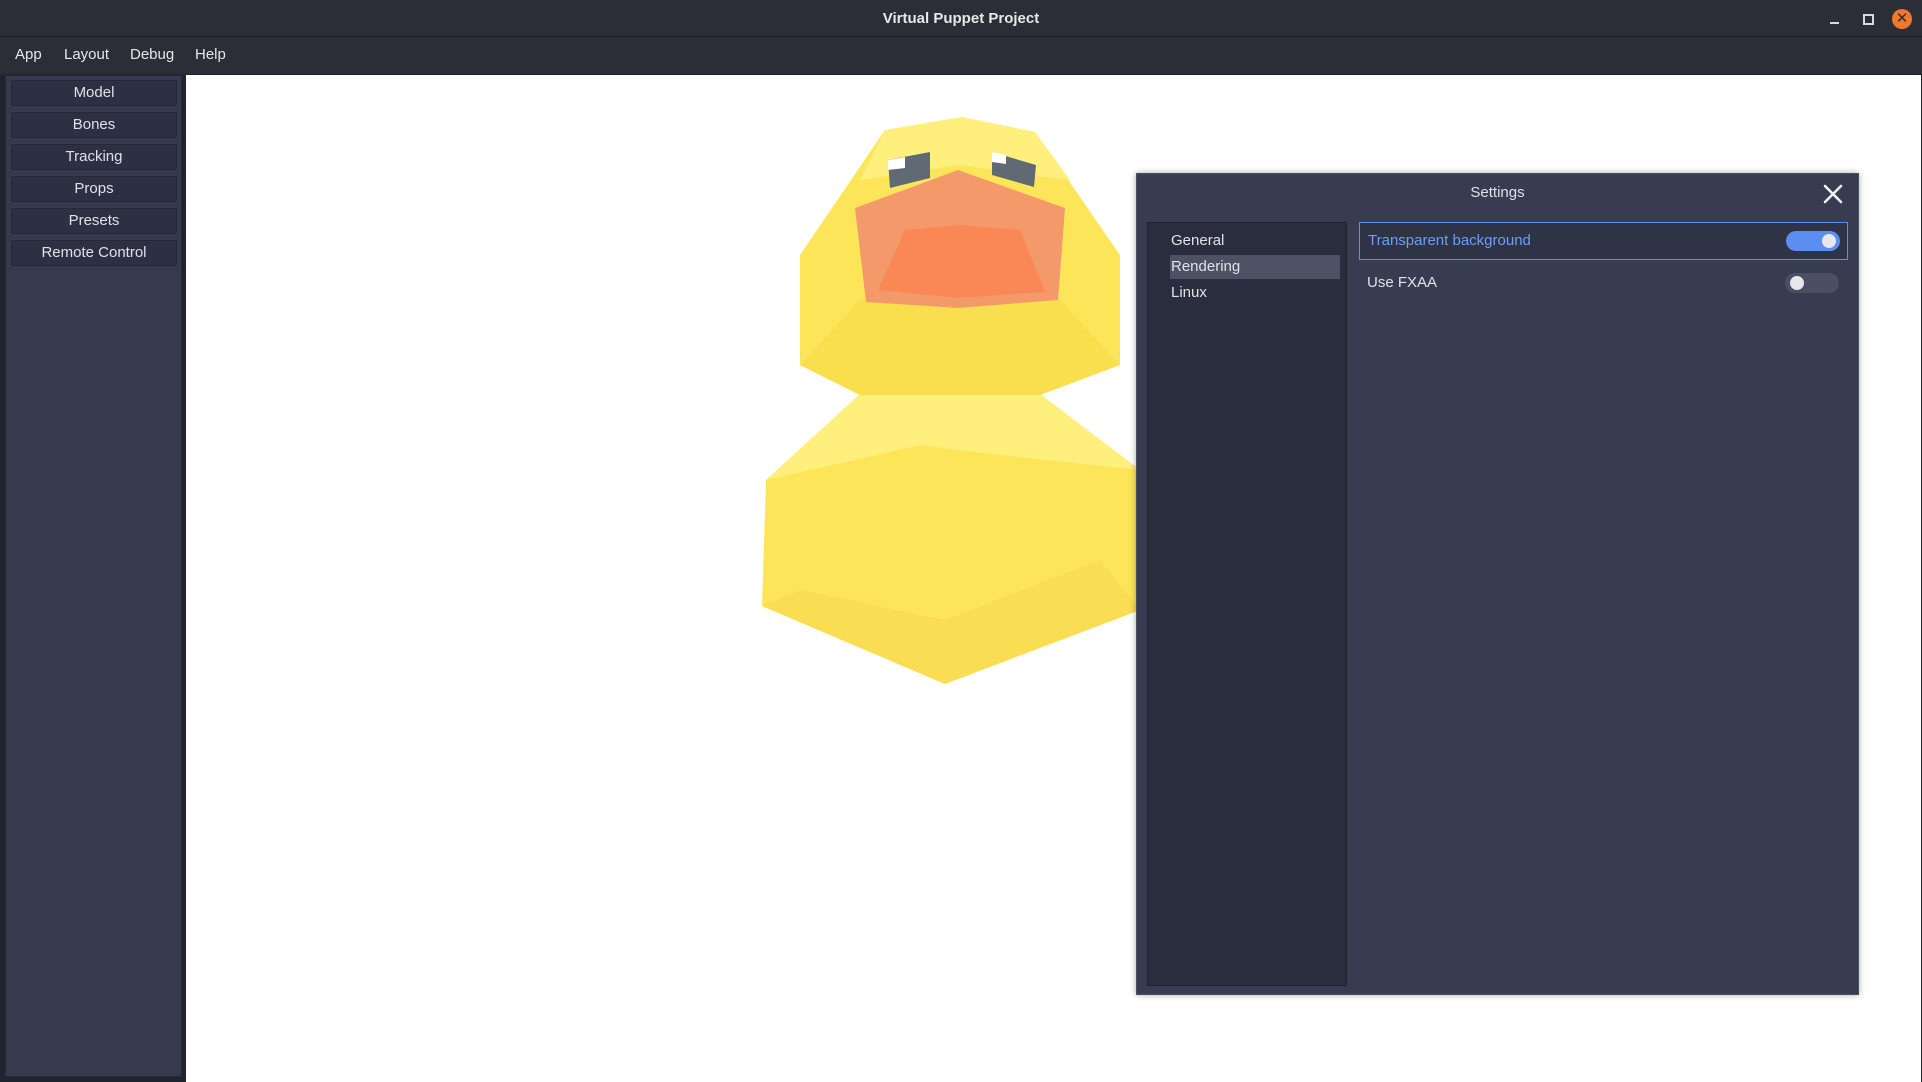 The width and height of the screenshot is (1922, 1082). Describe the element at coordinates (1868, 19) in the screenshot. I see `maximize-icon` at that location.